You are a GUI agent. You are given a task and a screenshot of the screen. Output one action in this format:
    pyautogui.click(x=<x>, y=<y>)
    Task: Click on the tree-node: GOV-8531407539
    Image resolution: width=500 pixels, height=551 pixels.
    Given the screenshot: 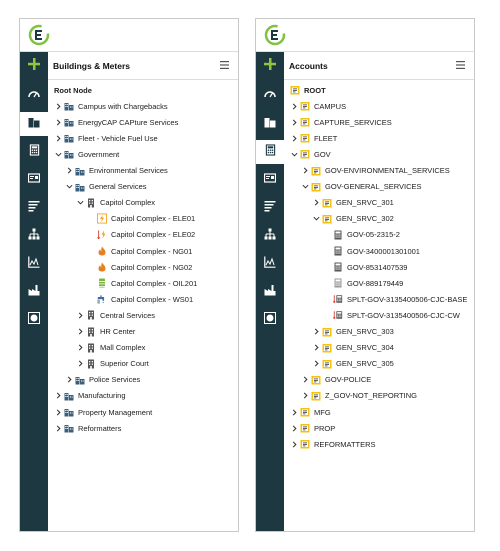 What is the action you would take?
    pyautogui.click(x=379, y=267)
    